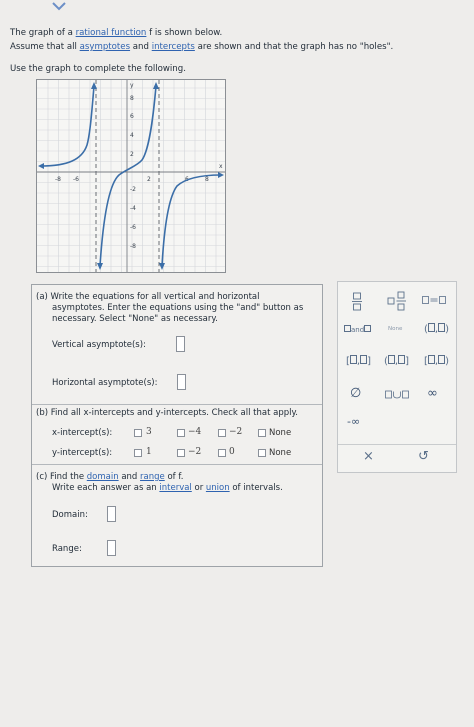 This screenshot has height=727, width=474. I want to click on collapse-chevron-icon, so click(59, 7).